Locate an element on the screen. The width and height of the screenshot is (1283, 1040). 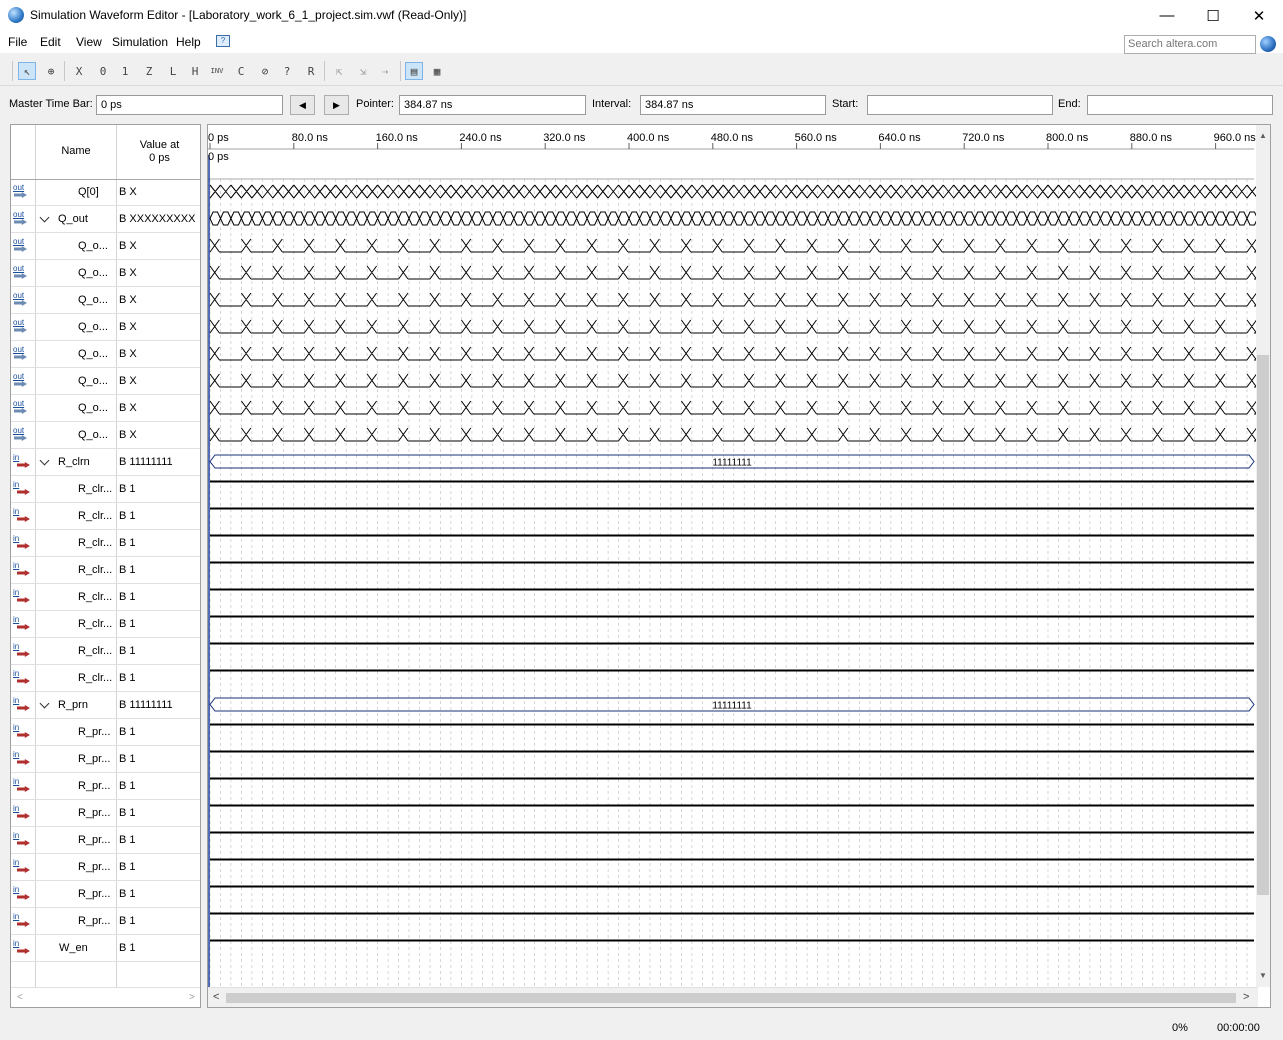
rearrange-icon: ⇢ is located at coordinates (385, 71).